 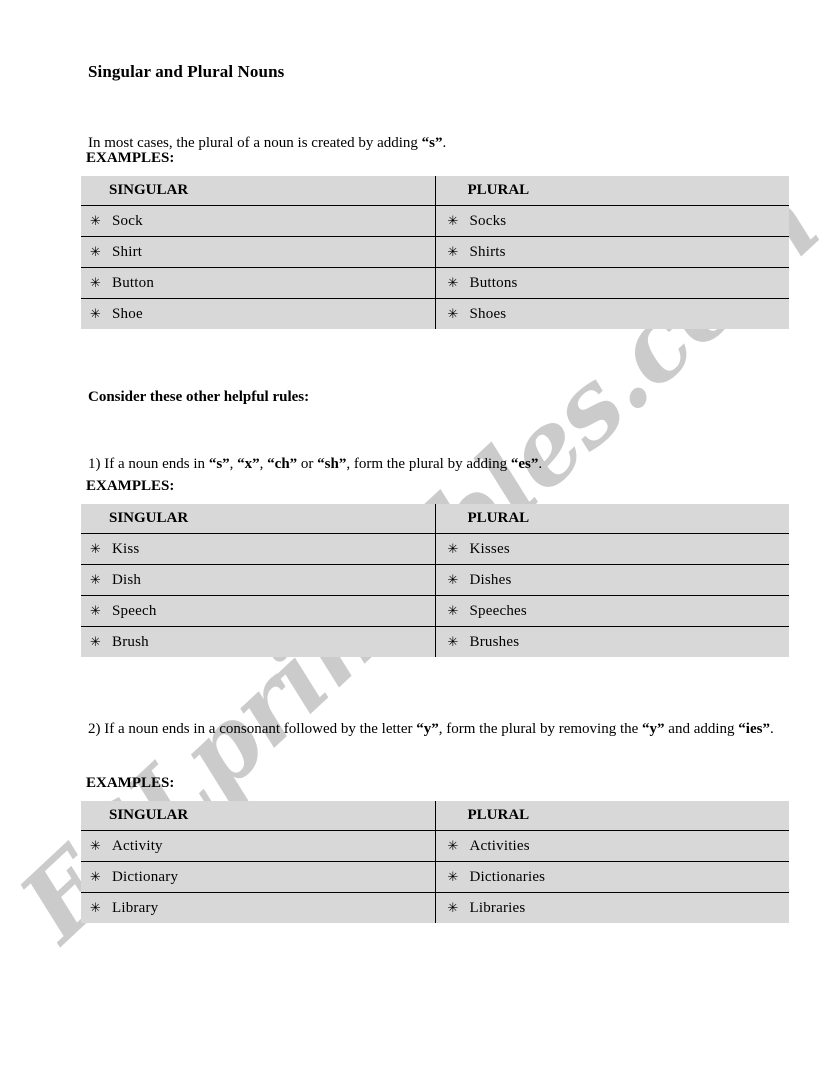 What do you see at coordinates (611, 611) in the screenshot?
I see `cell-plural: ✳ Speeches` at bounding box center [611, 611].